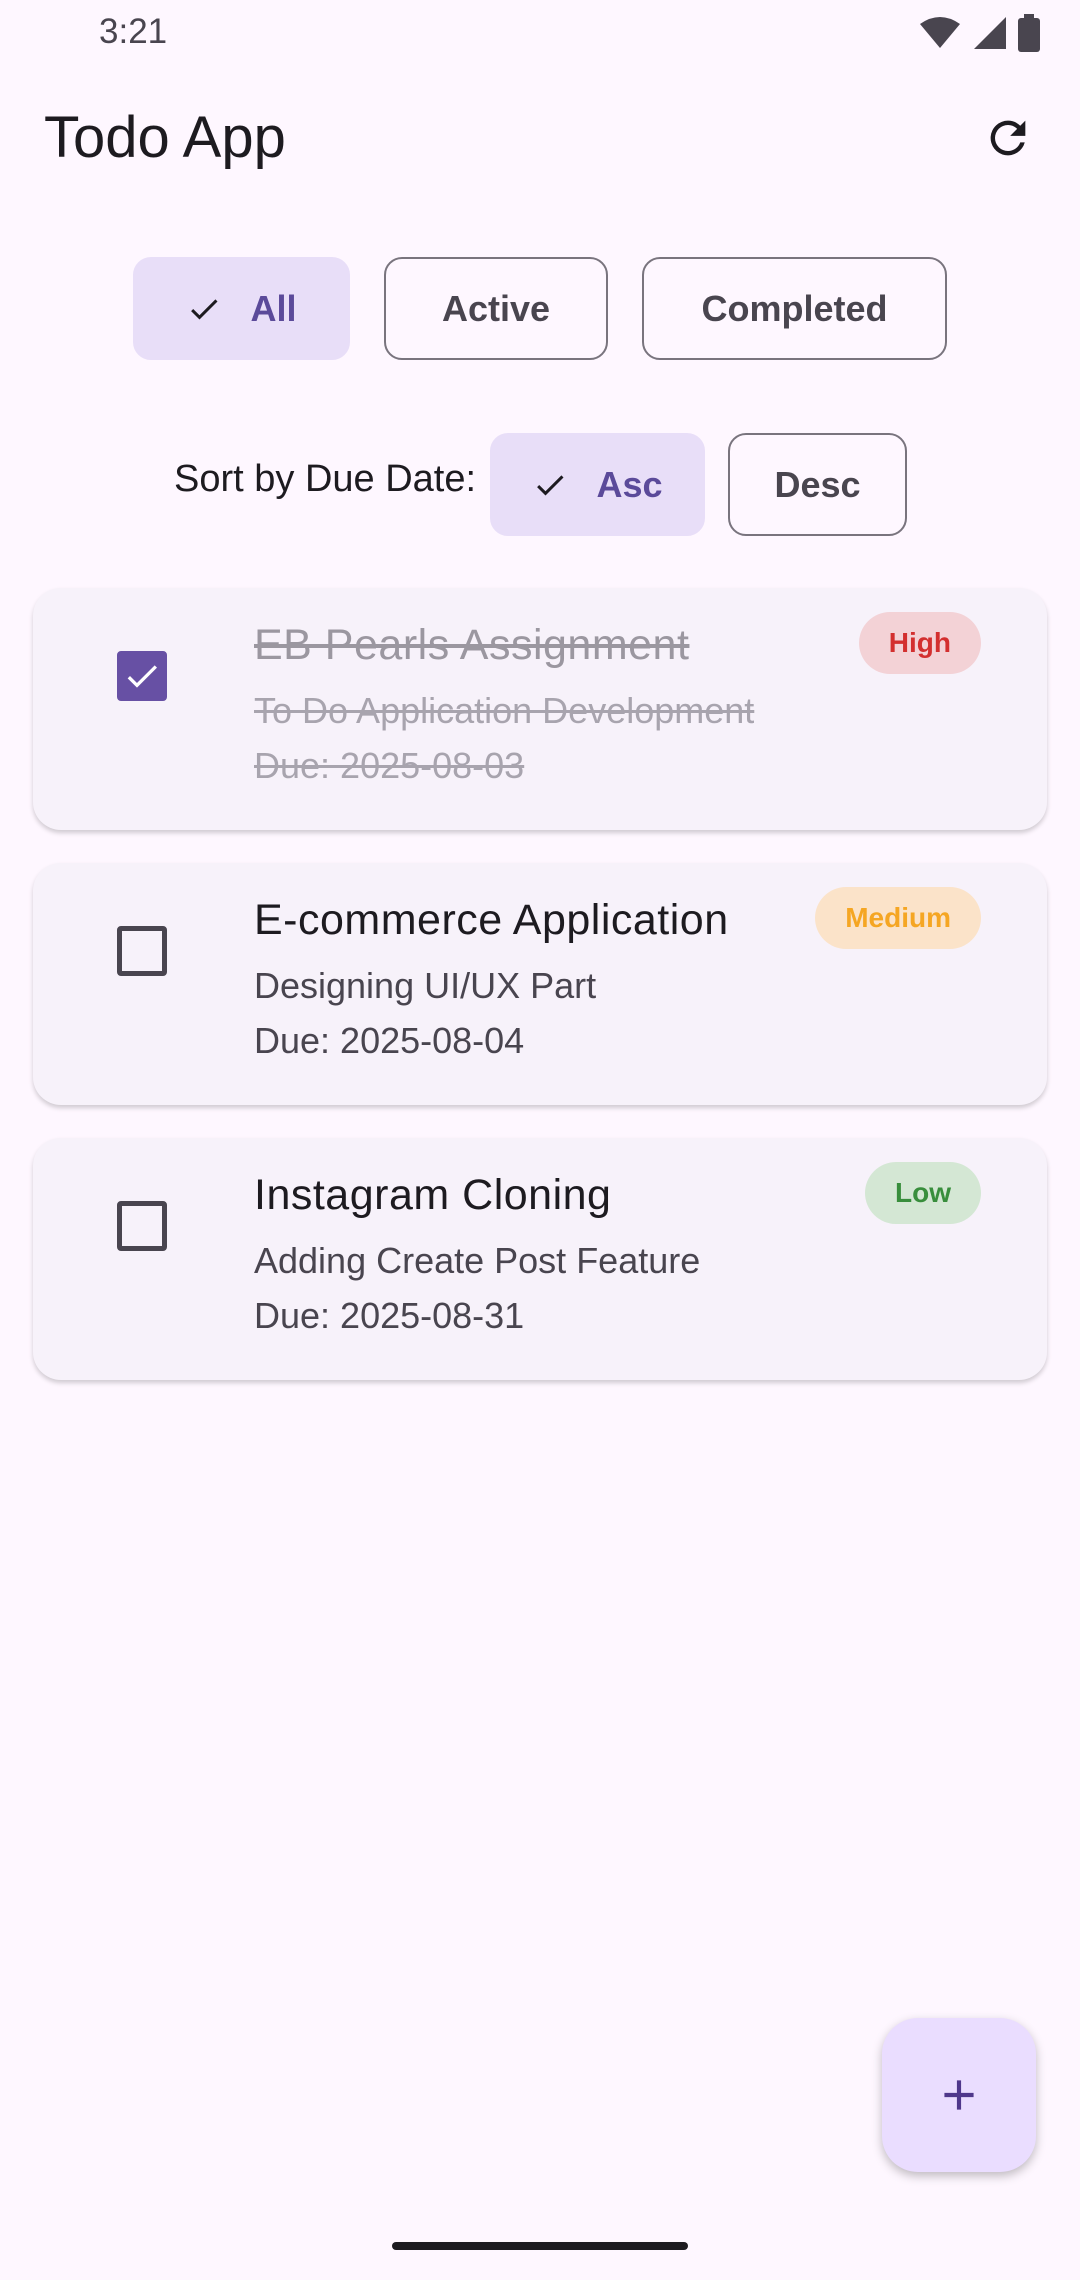 The height and width of the screenshot is (2280, 1080). I want to click on todo-title: E-commerce Application, so click(491, 920).